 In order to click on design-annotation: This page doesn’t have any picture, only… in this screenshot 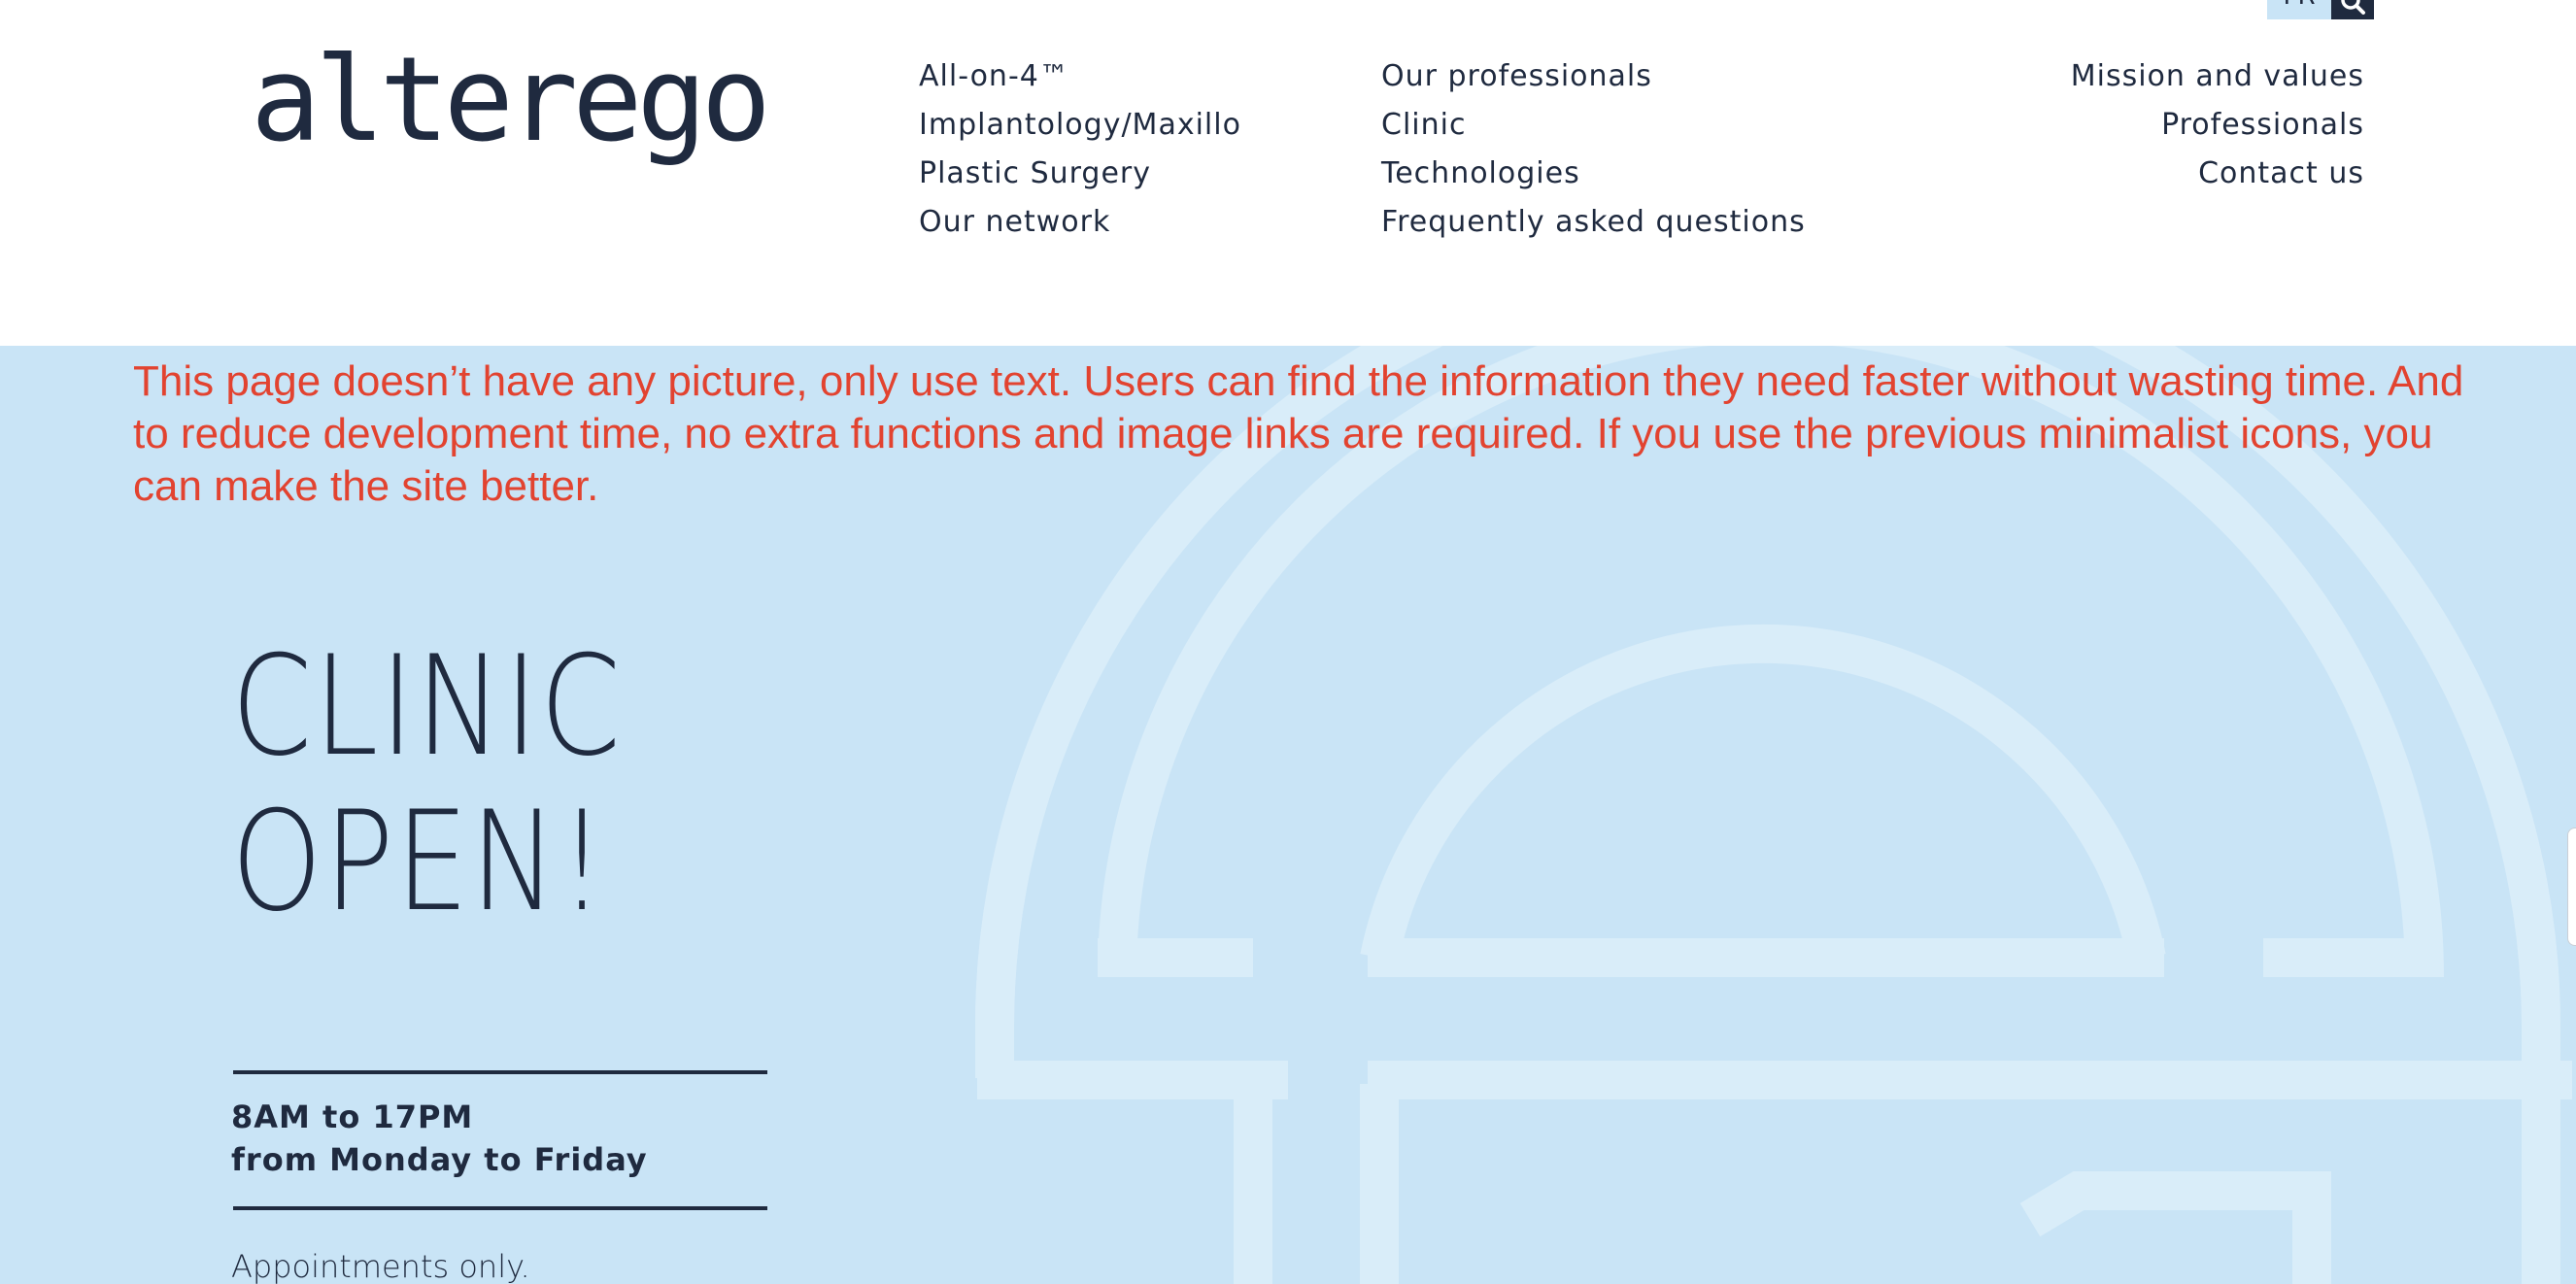, I will do `click(1298, 434)`.